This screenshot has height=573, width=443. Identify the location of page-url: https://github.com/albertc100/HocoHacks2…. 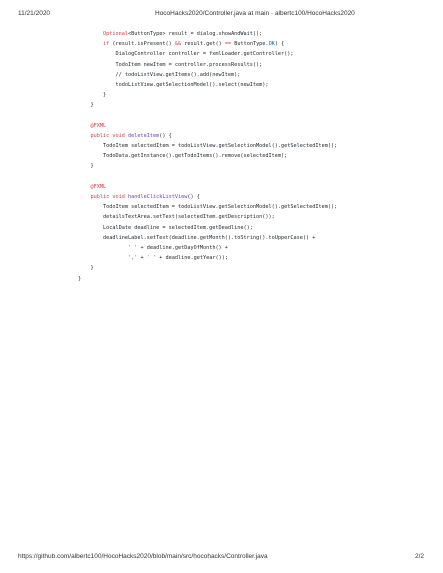
(143, 556).